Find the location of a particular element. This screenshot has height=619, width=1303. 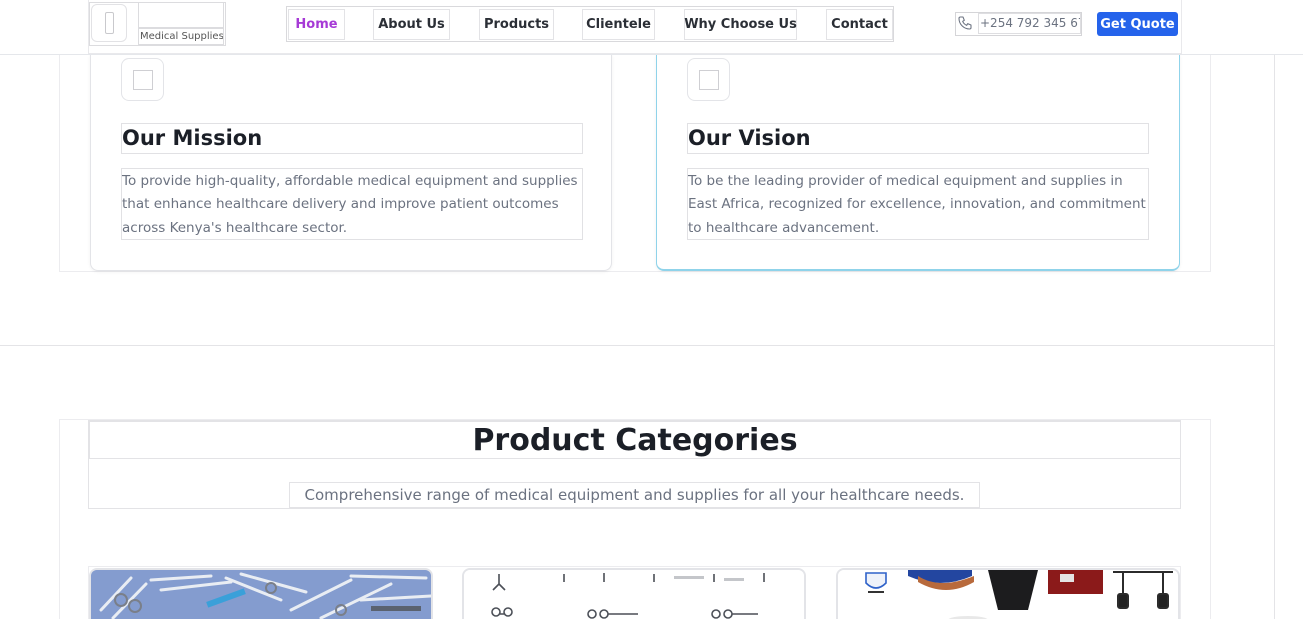

phone-number: +254 792 345 678 is located at coordinates (1029, 23).